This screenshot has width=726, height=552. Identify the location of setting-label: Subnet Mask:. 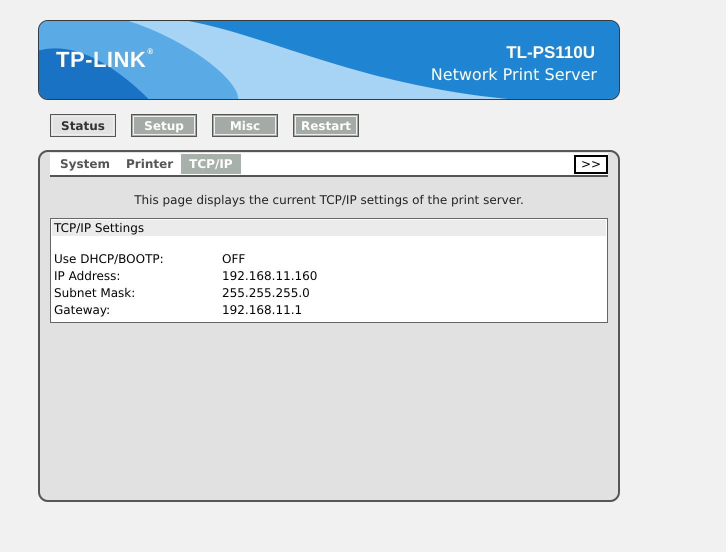
(94, 293).